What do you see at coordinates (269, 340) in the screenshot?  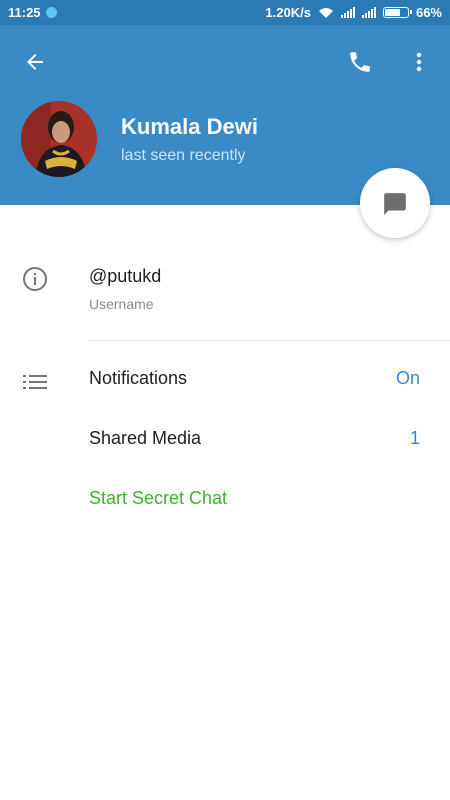 I see `divider` at bounding box center [269, 340].